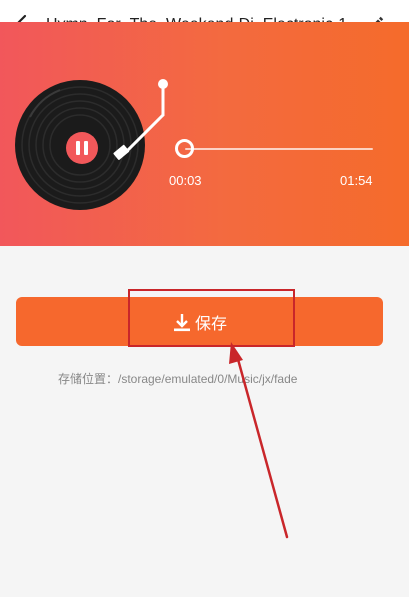 The height and width of the screenshot is (597, 409). I want to click on save-button: 保存, so click(199, 321).